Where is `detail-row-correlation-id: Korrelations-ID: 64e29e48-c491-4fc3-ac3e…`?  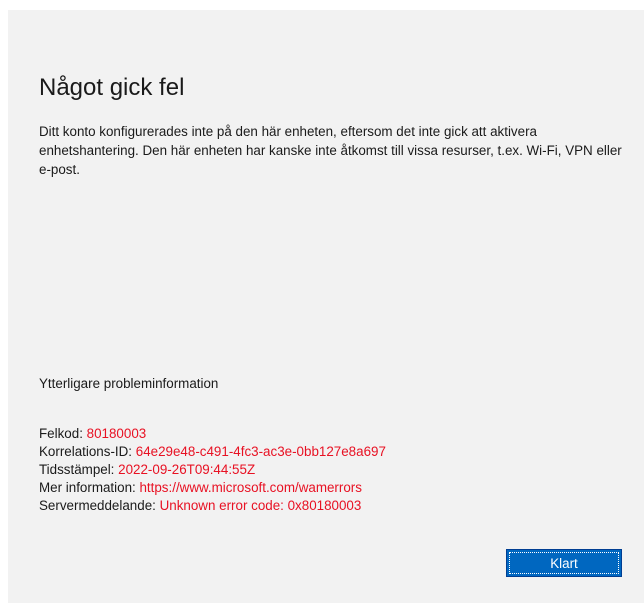 detail-row-correlation-id: Korrelations-ID: 64e29e48-c491-4fc3-ac3e… is located at coordinates (212, 452).